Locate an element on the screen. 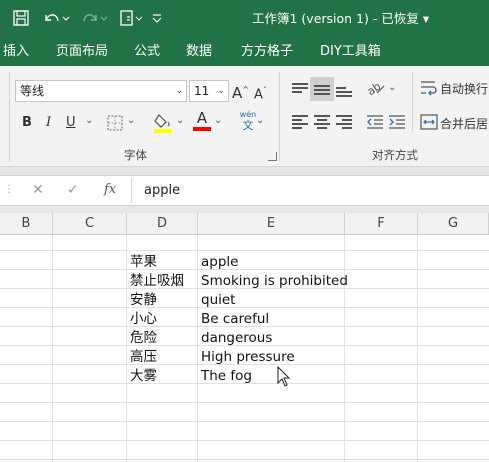  underline-dropdown: ⌄ is located at coordinates (89, 121).